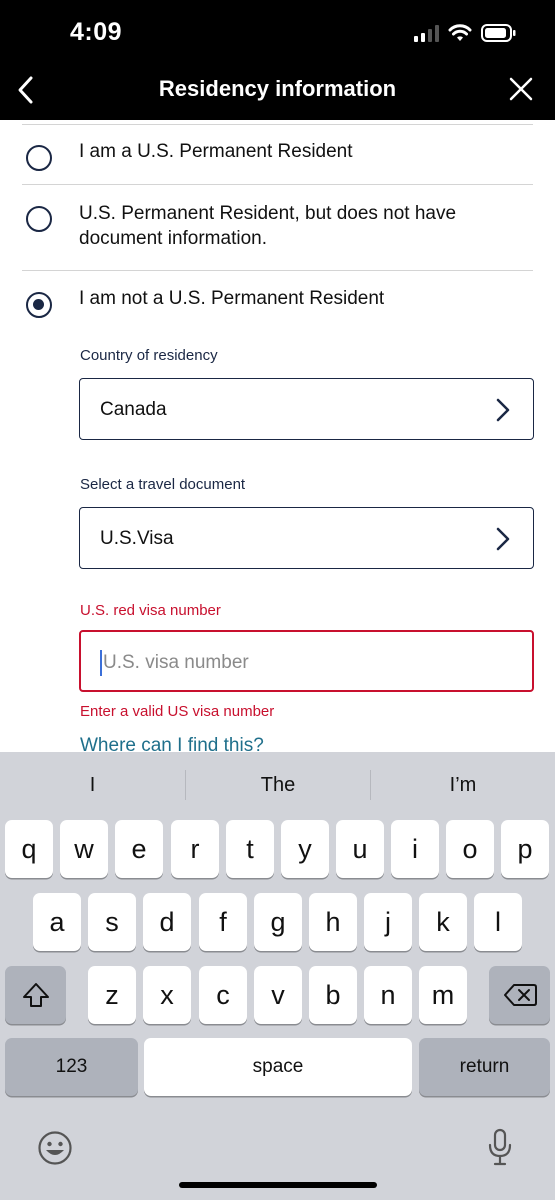 The width and height of the screenshot is (555, 1200). Describe the element at coordinates (216, 151) in the screenshot. I see `option-label: I am a U.S. Permanent Resident` at that location.